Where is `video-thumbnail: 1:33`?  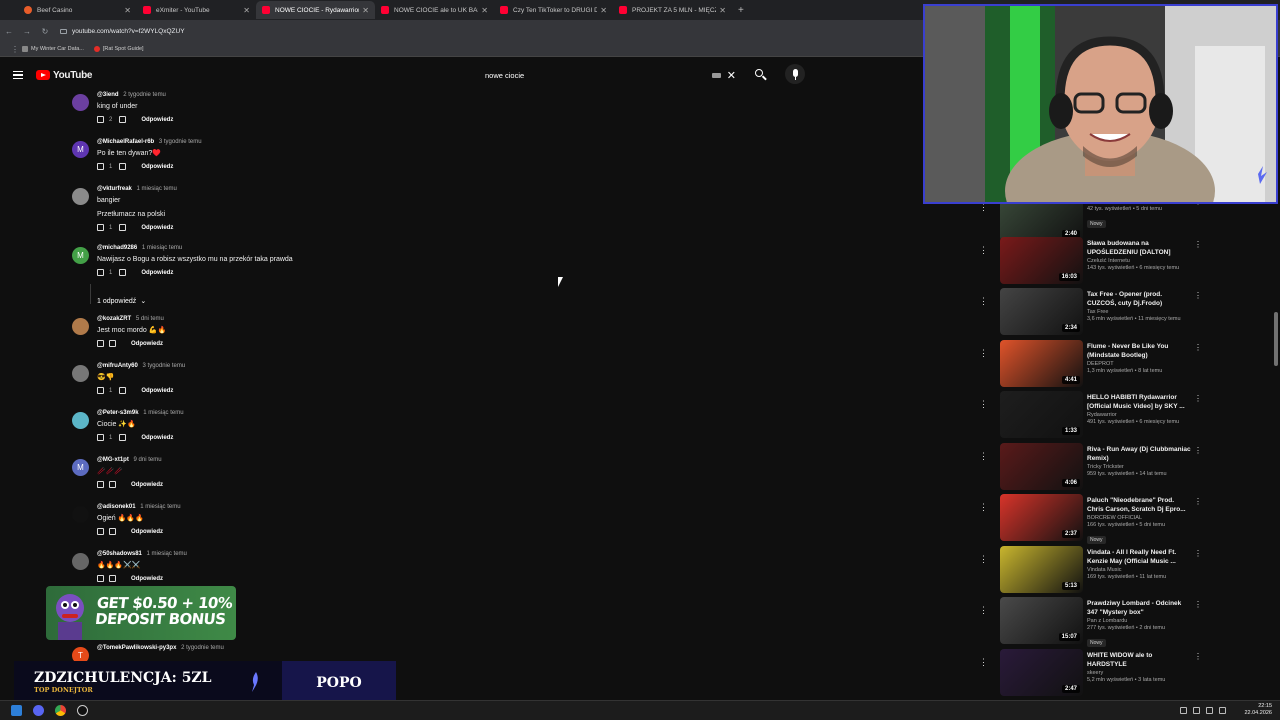
video-thumbnail: 1:33 is located at coordinates (1041, 414).